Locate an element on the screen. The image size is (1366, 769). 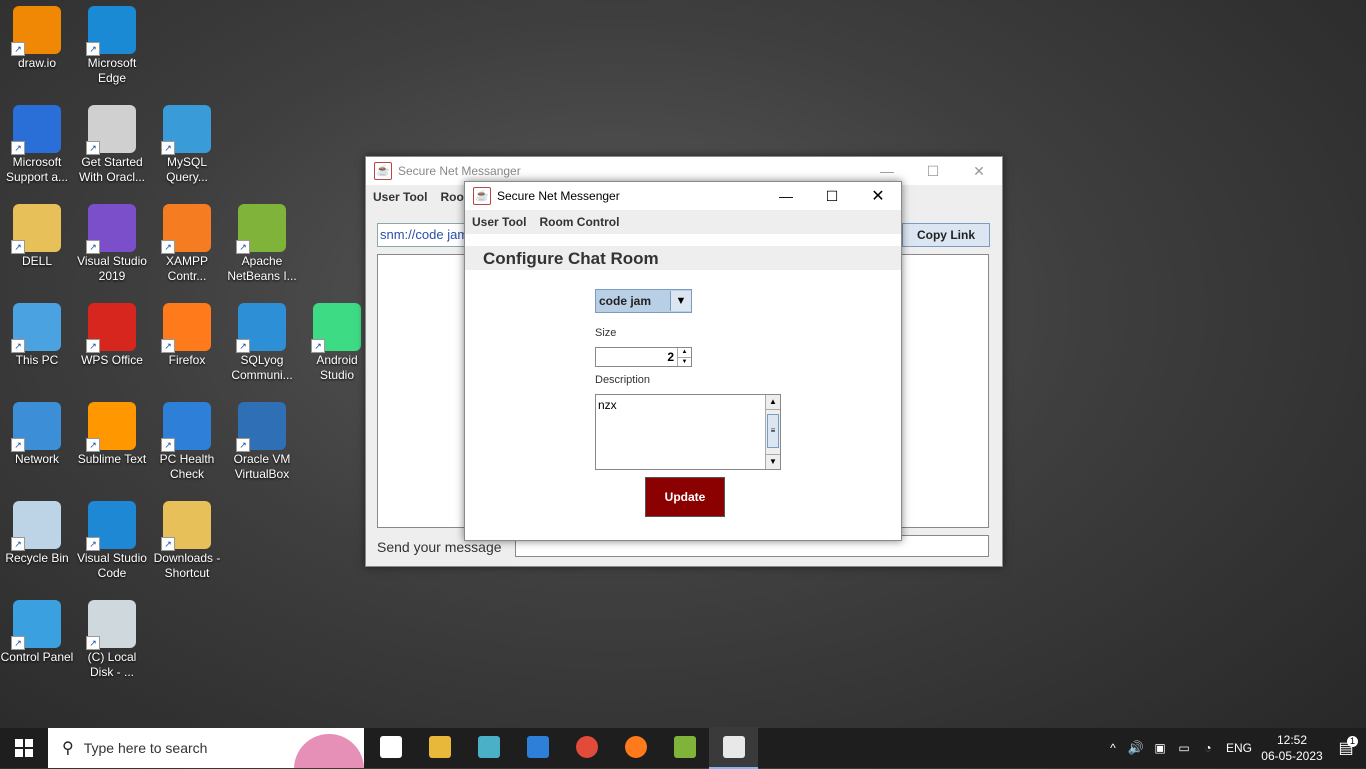
meet-now-icon: ▣ is located at coordinates (1160, 748).